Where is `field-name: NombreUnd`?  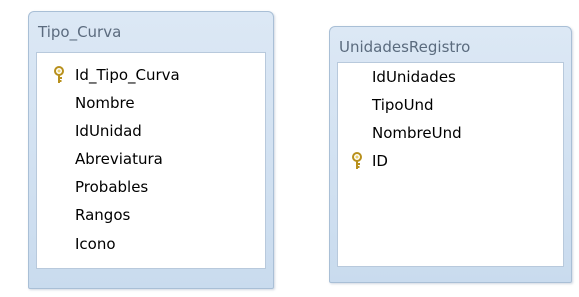 field-name: NombreUnd is located at coordinates (417, 133).